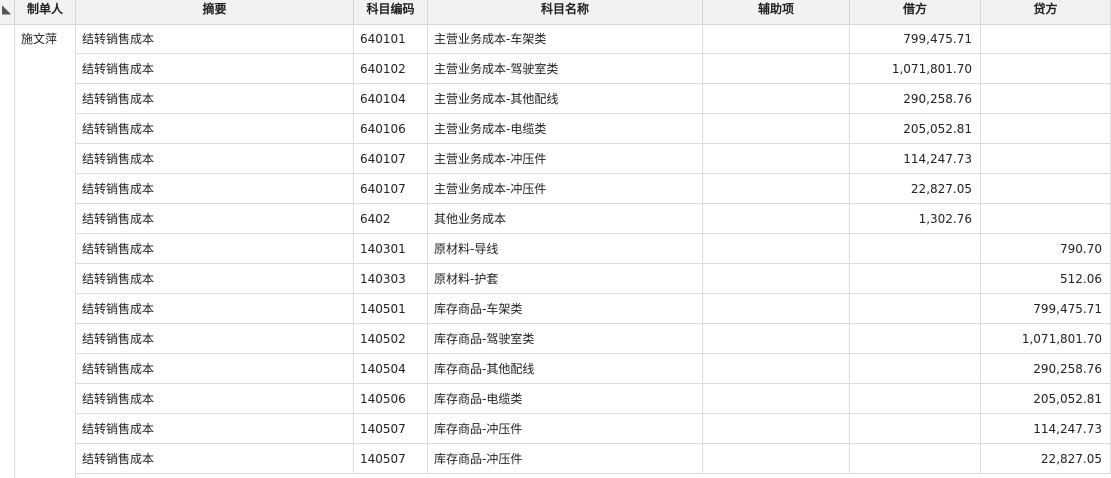 This screenshot has width=1111, height=478. I want to click on table-row: 结转销售成本 140502 库存商品-驾驶室类 1,071,801.70, so click(555, 339).